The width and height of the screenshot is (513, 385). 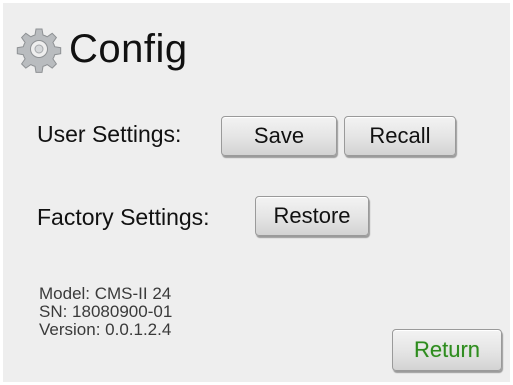 I want to click on user-settings-label: User Settings:, so click(x=109, y=134).